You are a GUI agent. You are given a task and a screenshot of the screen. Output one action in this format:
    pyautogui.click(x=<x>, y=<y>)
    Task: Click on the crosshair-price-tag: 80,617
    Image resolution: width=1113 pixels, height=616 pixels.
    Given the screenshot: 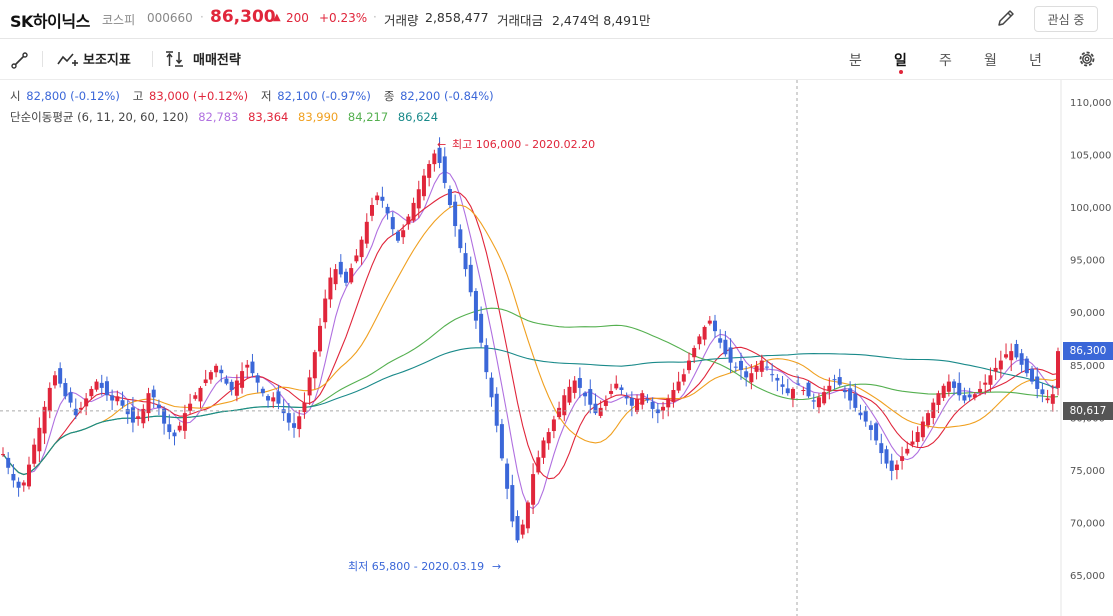 What is the action you would take?
    pyautogui.click(x=1088, y=410)
    